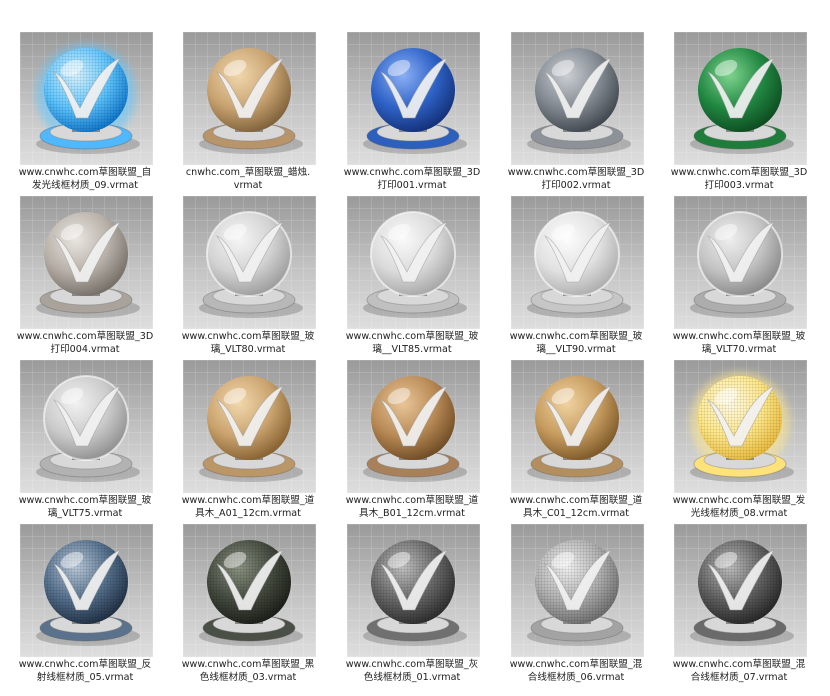 Image resolution: width=830 pixels, height=696 pixels. What do you see at coordinates (576, 185) in the screenshot?
I see `caption-line-2: 打印002.vrmat` at bounding box center [576, 185].